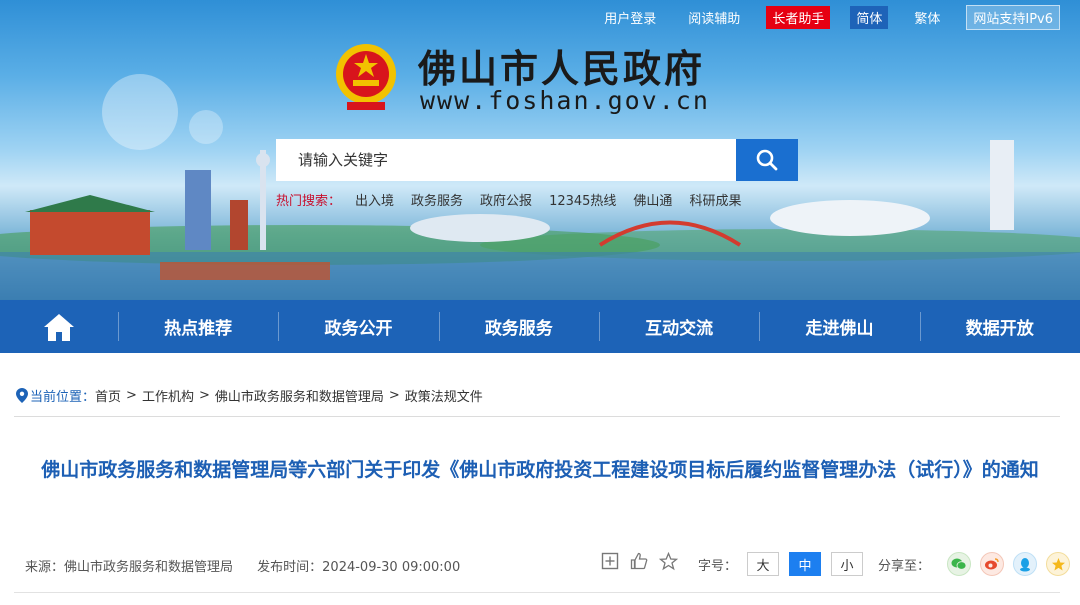  I want to click on article-publish-time: 发布时间：2024-09-30 09:00:00, so click(359, 567).